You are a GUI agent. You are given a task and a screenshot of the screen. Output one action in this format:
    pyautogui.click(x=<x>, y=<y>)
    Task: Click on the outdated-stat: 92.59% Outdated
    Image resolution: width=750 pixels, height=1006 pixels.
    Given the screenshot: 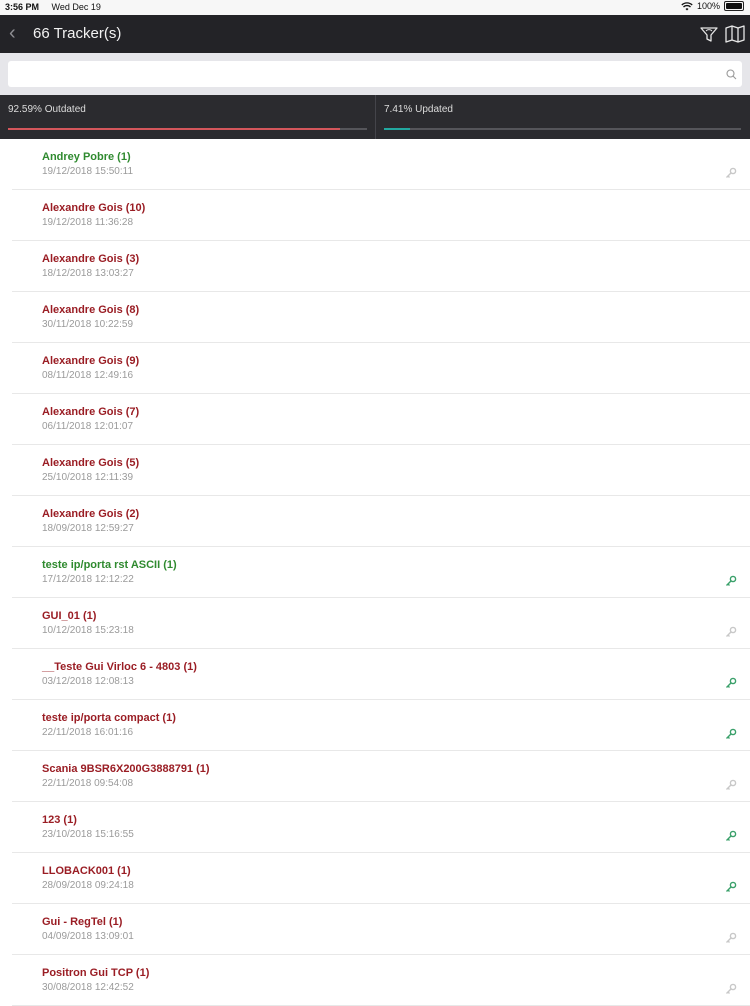 What is the action you would take?
    pyautogui.click(x=187, y=117)
    